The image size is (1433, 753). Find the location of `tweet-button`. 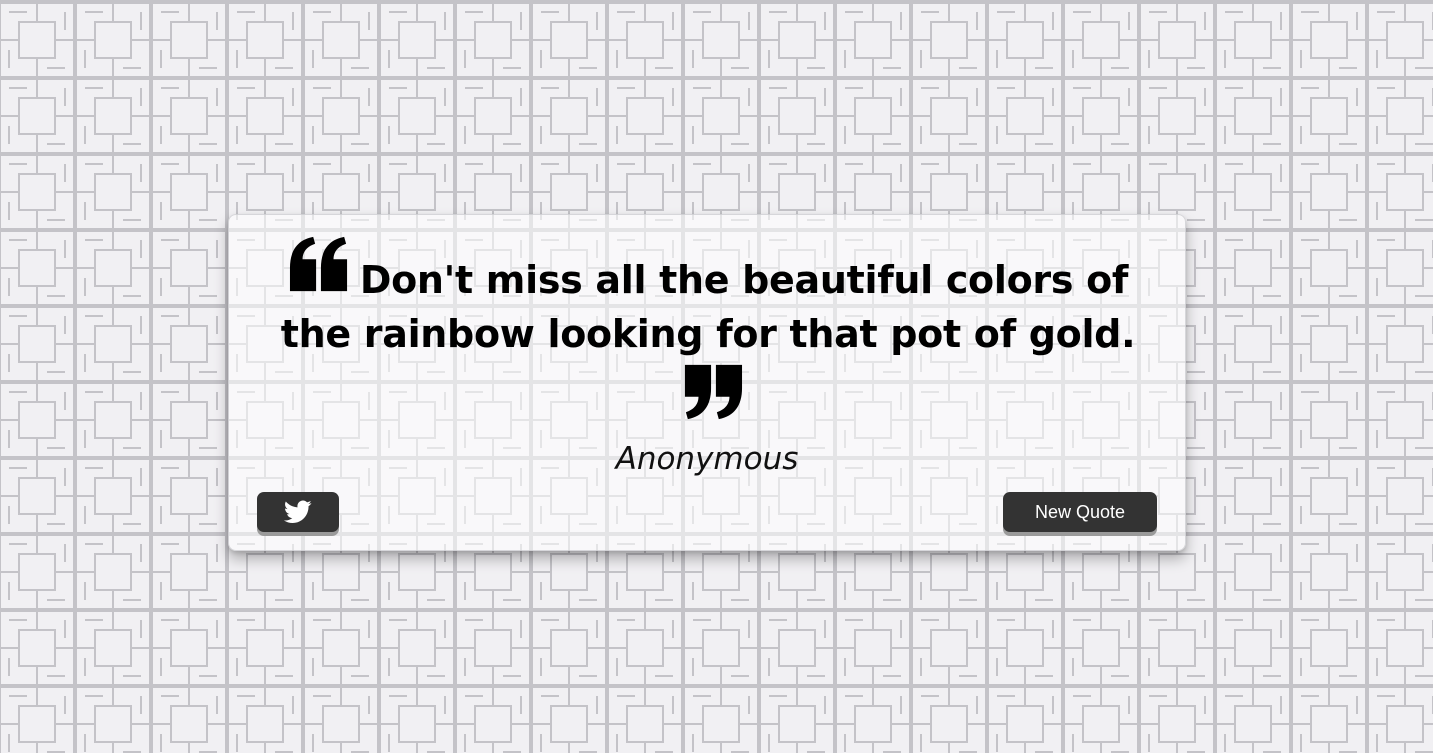

tweet-button is located at coordinates (298, 512).